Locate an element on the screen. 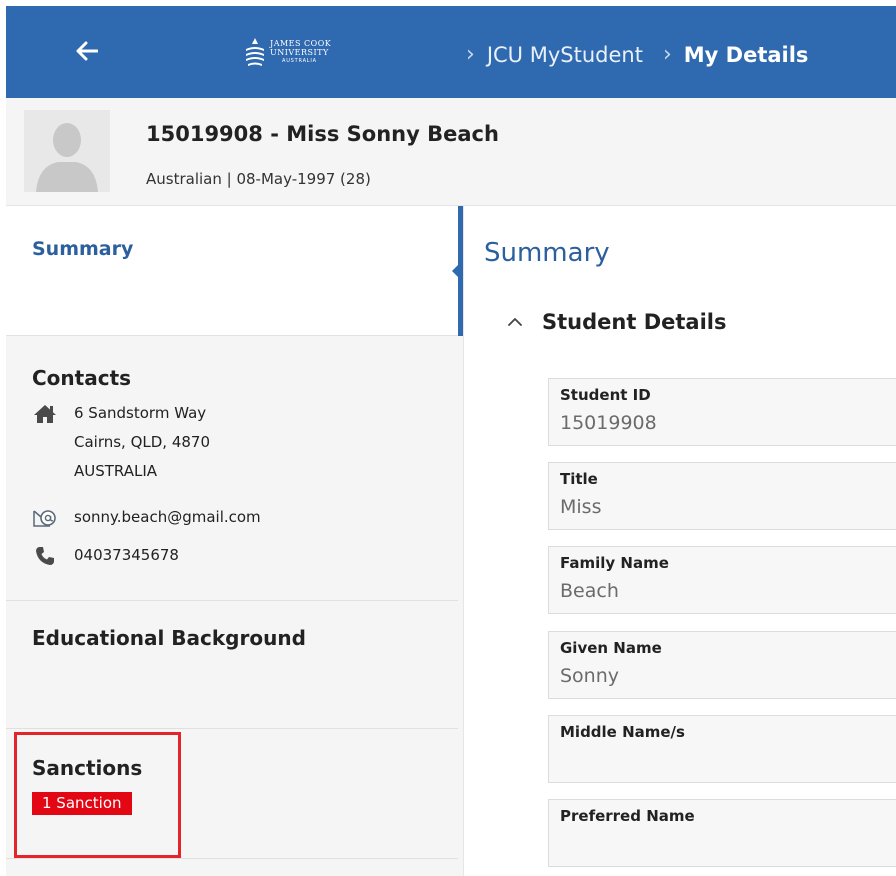 Image resolution: width=896 pixels, height=876 pixels. contact-phone: 04037345678 is located at coordinates (105, 556).